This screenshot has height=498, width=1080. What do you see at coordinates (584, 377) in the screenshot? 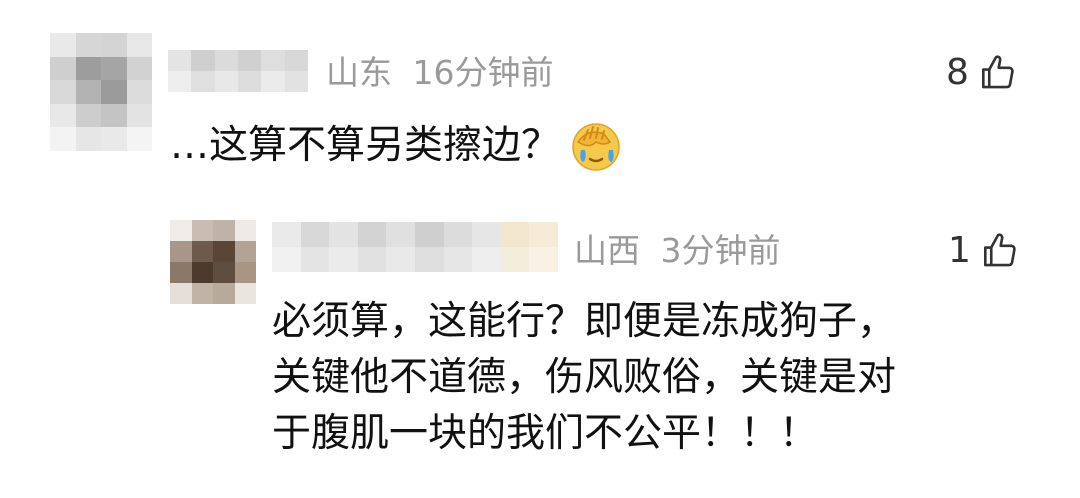
I see `reply-text-line: 关键他不道德，伤风败俗，关键是对` at bounding box center [584, 377].